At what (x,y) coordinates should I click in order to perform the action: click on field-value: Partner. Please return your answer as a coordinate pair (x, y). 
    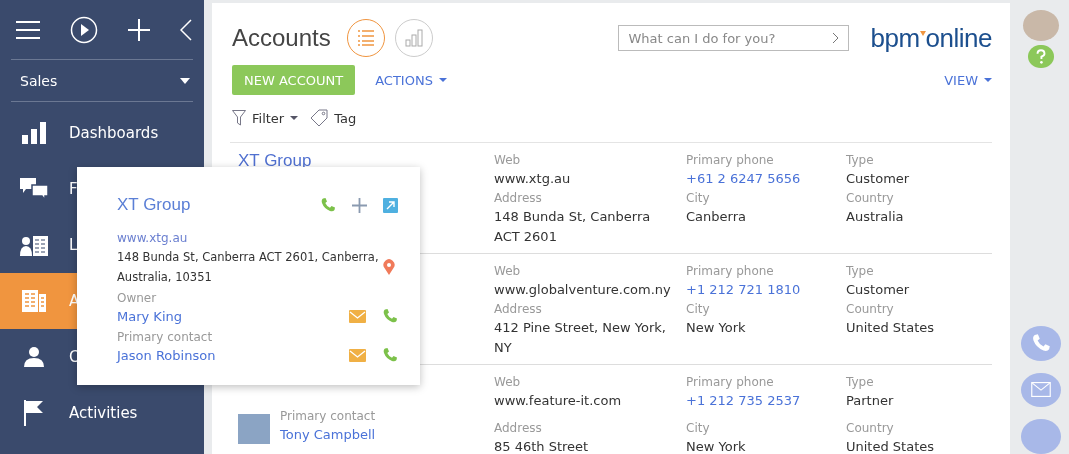
    Looking at the image, I should click on (870, 401).